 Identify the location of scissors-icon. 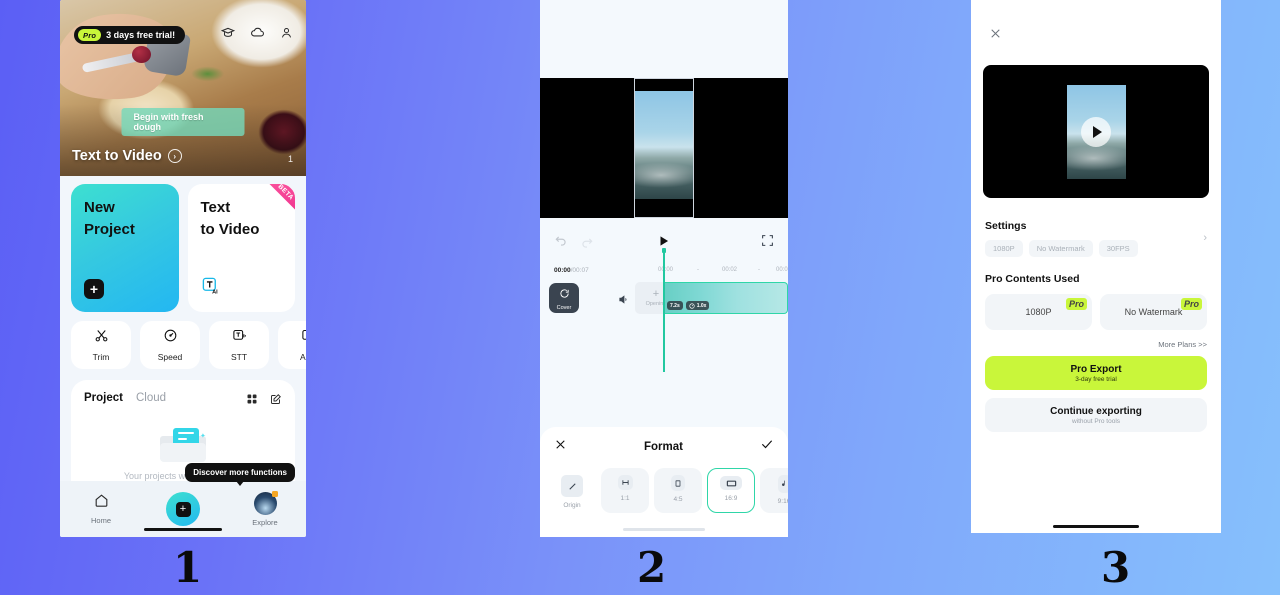
(101, 338).